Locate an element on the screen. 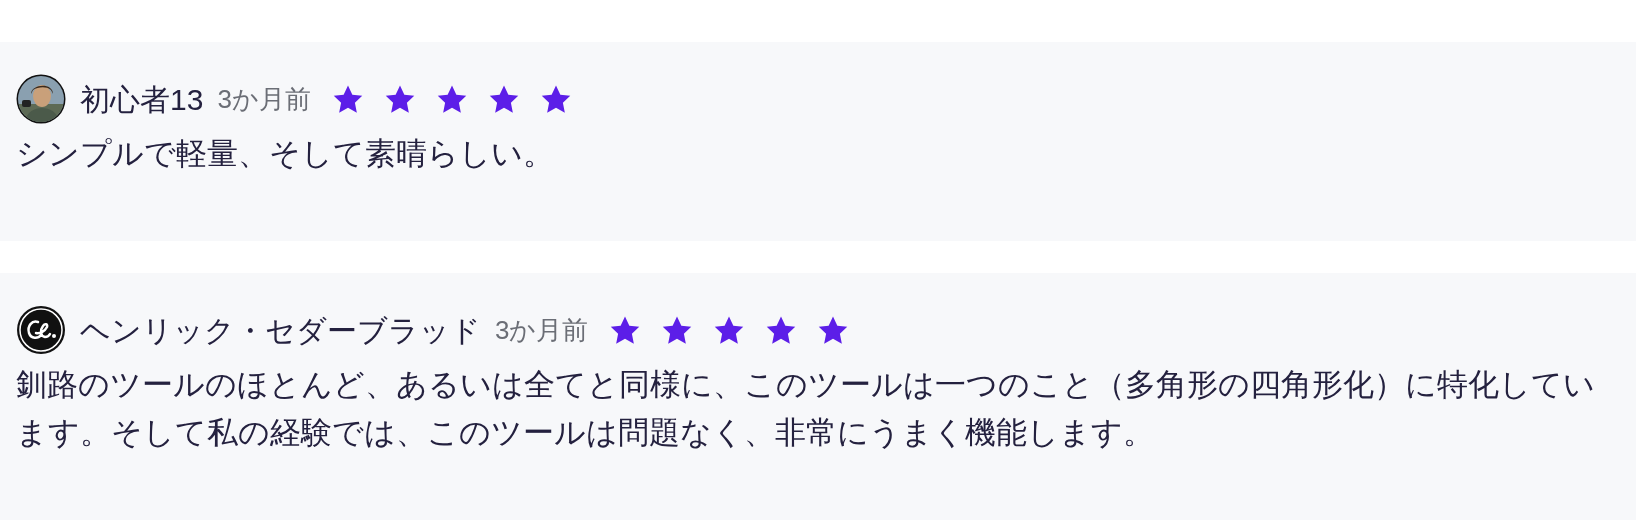 This screenshot has width=1636, height=520. logo-icon is located at coordinates (41, 330).